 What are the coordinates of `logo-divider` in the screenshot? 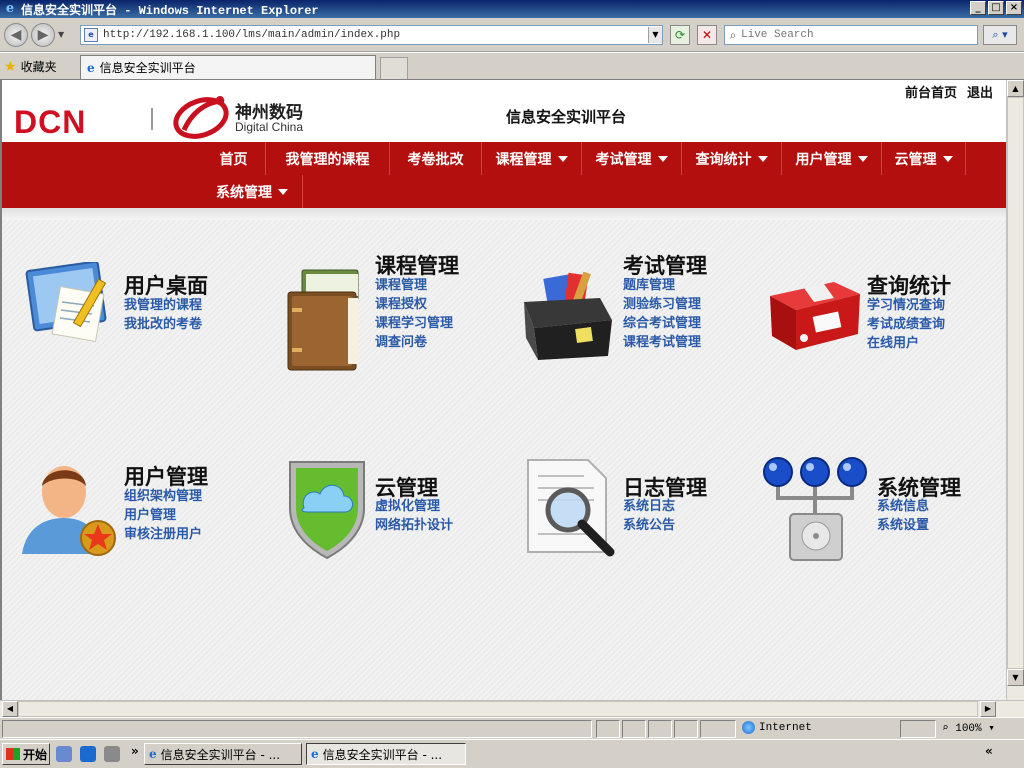 It's located at (152, 119).